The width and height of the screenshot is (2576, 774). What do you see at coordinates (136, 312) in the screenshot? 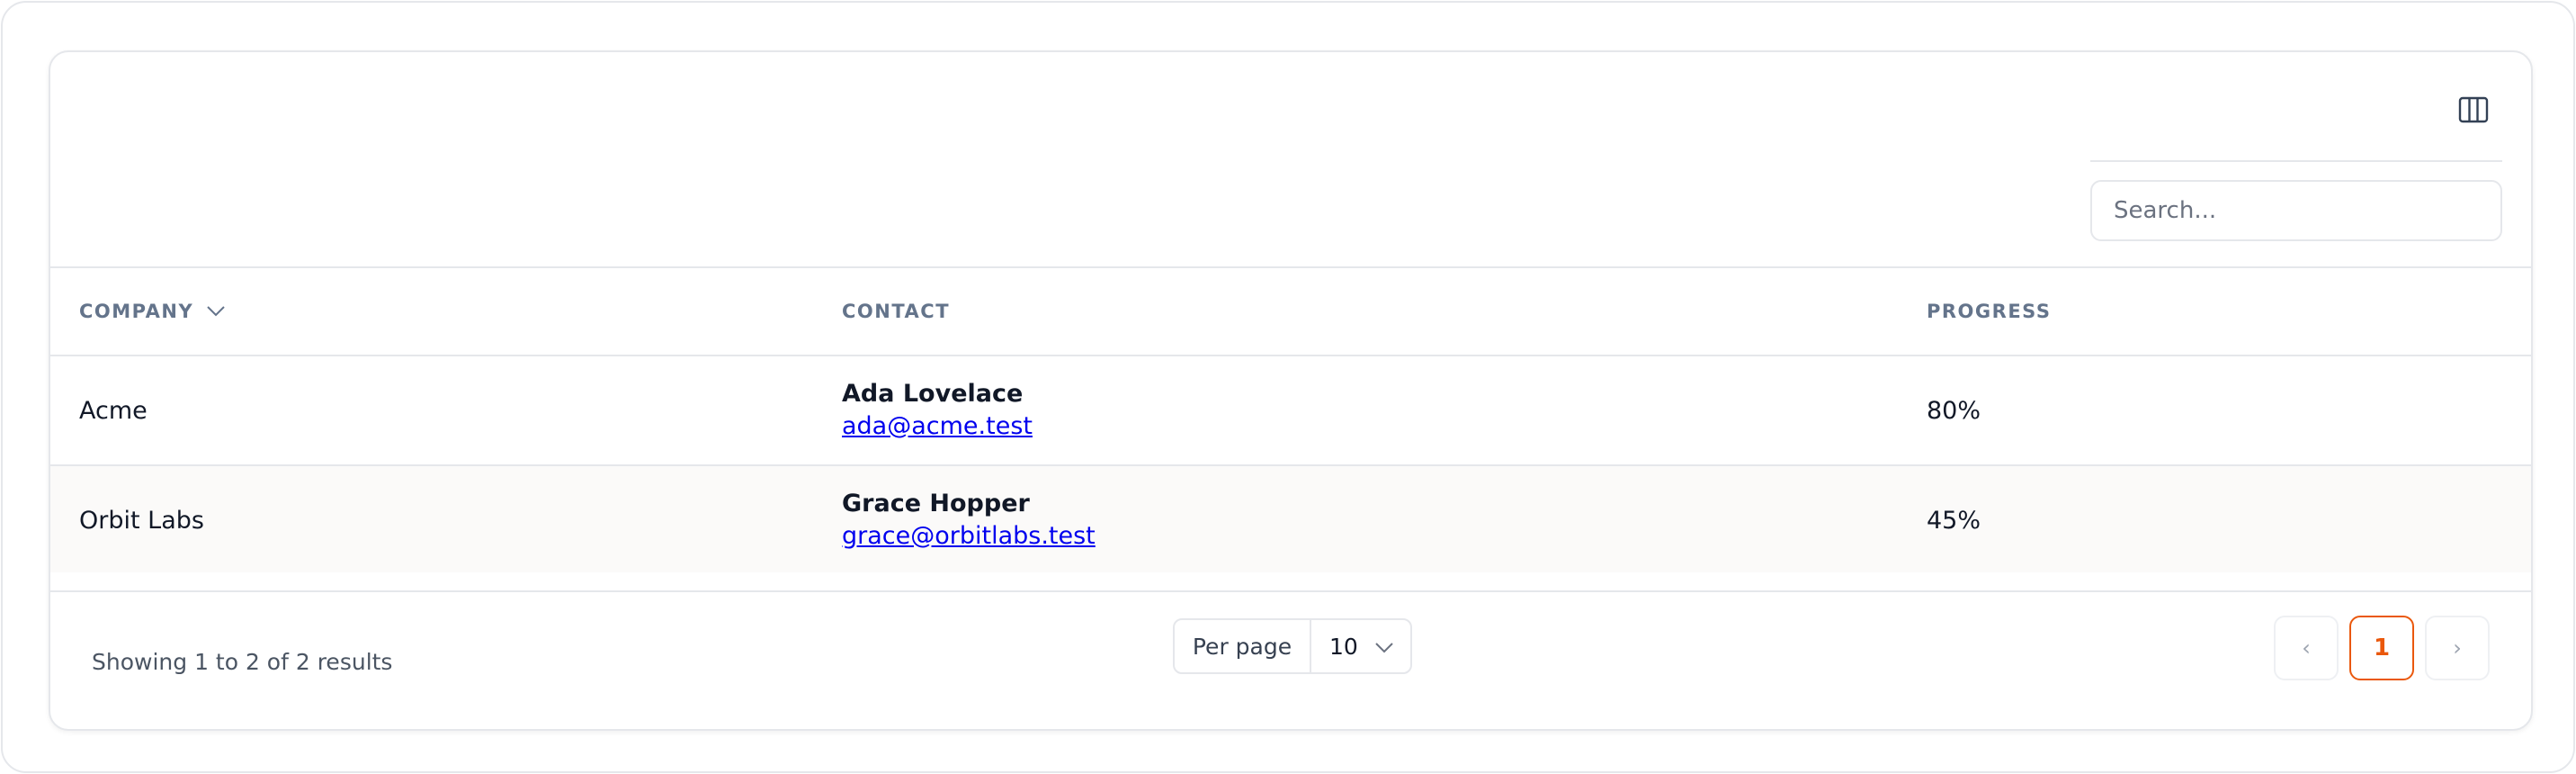
I see `column-header-label: COMPANY` at bounding box center [136, 312].